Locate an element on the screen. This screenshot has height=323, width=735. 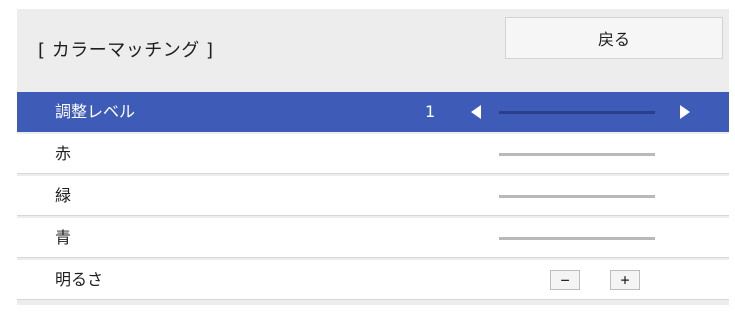
decrease-arrow-icon is located at coordinates (476, 112).